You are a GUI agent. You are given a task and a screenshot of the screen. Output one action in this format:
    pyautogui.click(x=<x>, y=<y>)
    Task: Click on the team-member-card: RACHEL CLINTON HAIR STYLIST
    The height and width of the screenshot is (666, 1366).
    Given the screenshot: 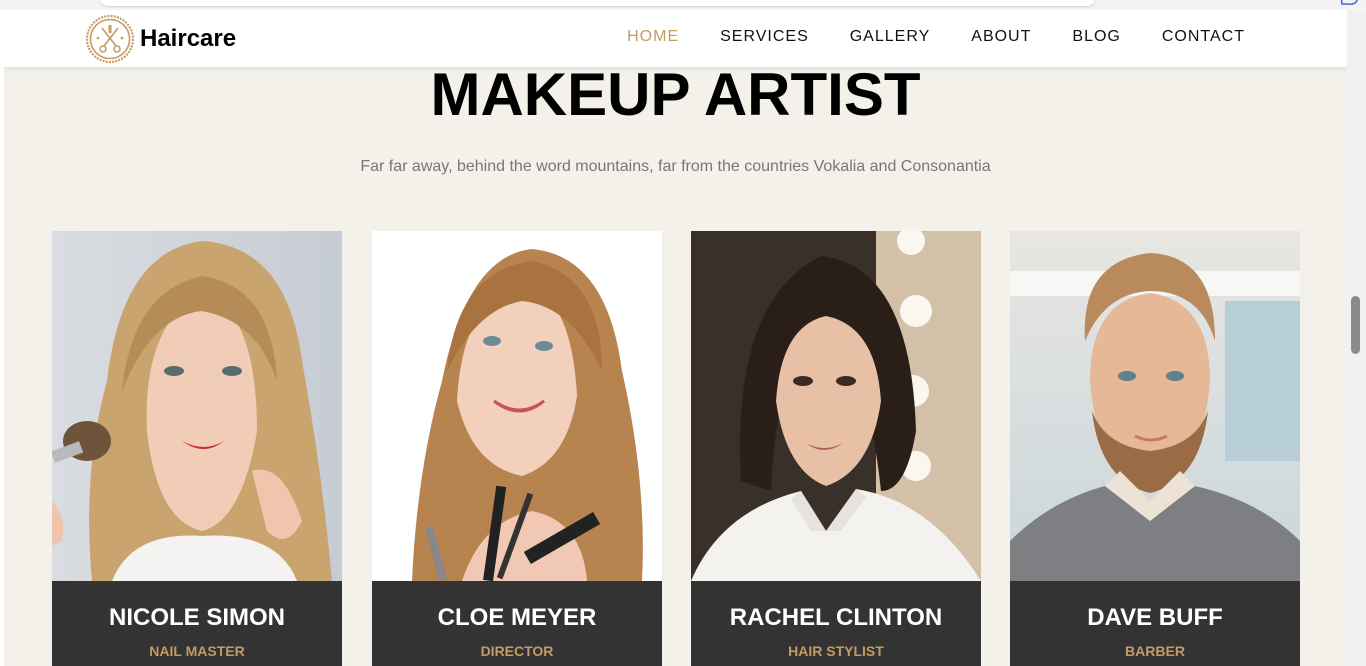 What is the action you would take?
    pyautogui.click(x=836, y=448)
    